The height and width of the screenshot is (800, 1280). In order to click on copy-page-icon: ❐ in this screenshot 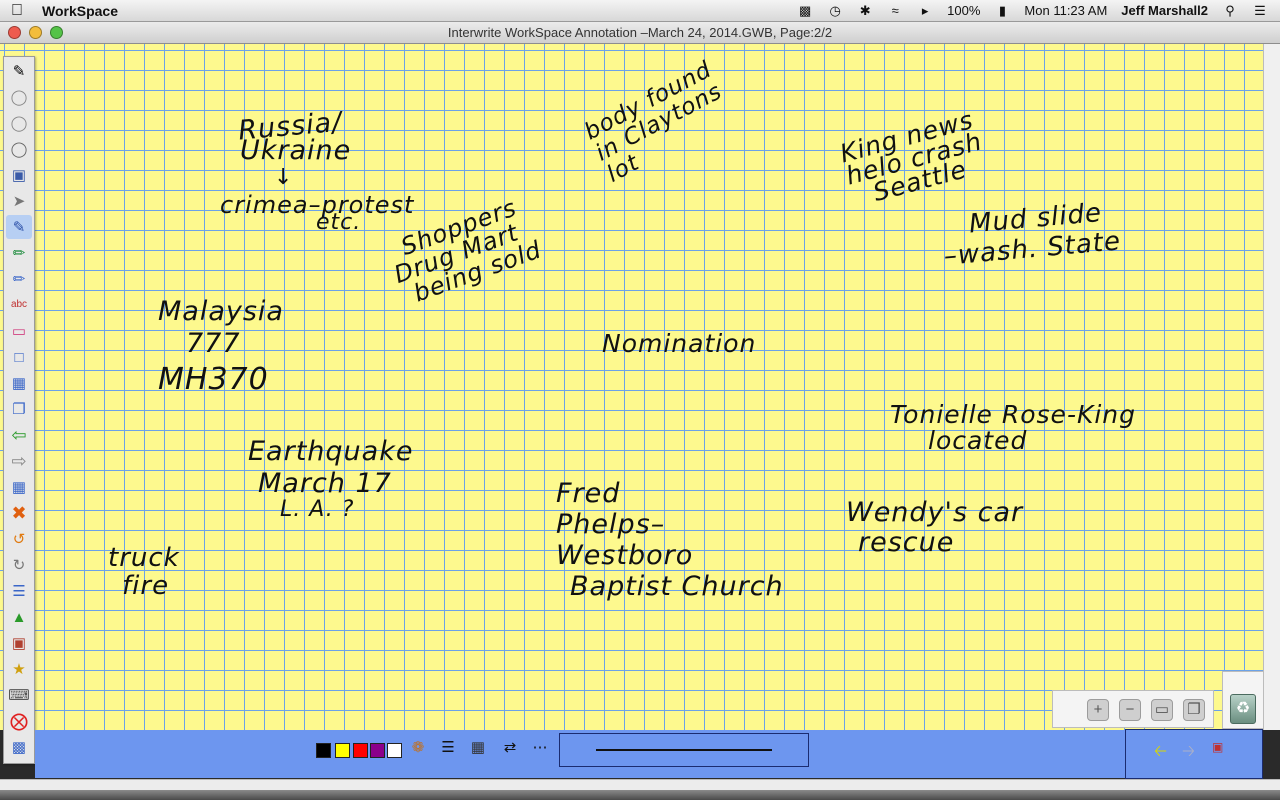, I will do `click(19, 409)`.